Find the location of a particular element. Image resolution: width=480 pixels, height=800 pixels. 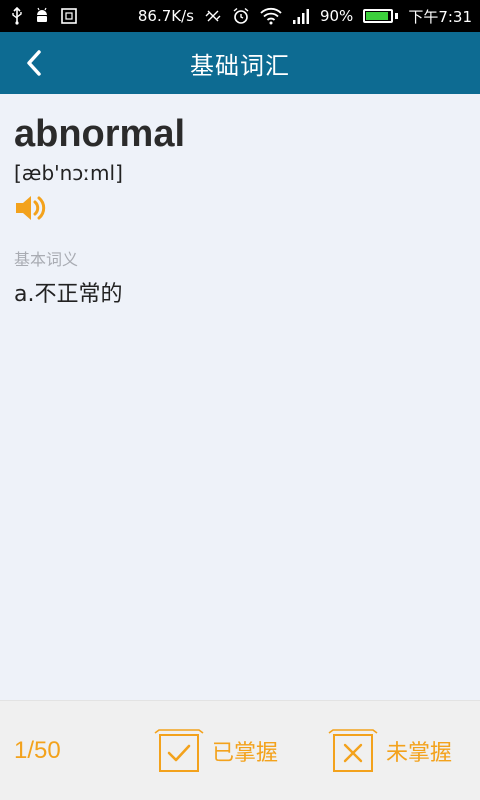

alarm-icon is located at coordinates (241, 16).